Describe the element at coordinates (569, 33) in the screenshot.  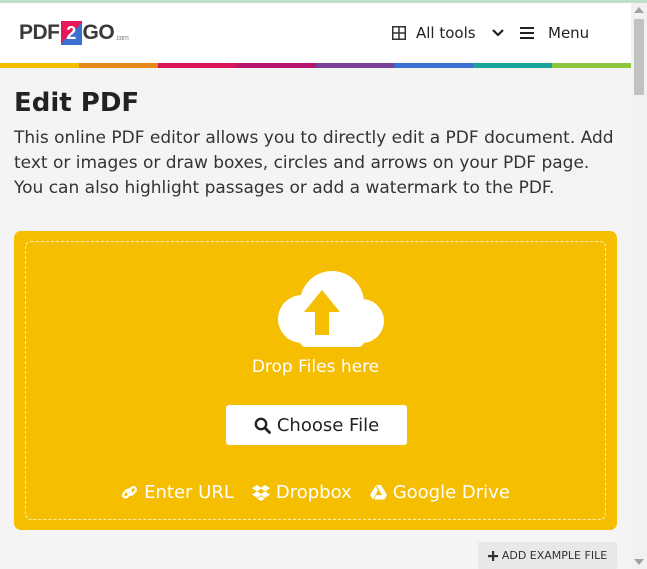
I see `menu-label: Menu` at that location.